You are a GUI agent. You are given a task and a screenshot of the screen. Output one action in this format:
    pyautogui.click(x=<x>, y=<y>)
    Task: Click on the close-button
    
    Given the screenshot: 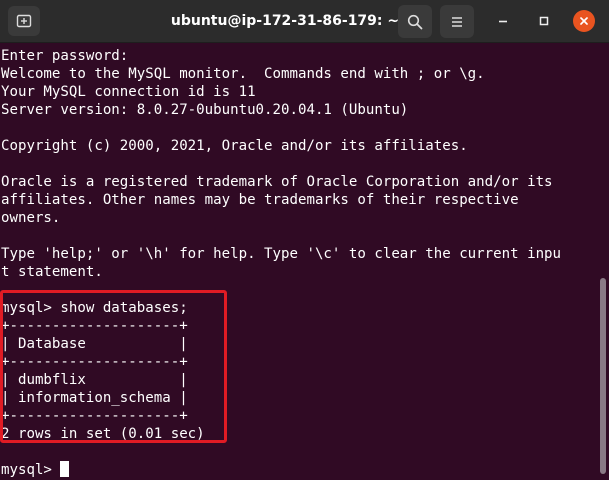 What is the action you would take?
    pyautogui.click(x=584, y=21)
    